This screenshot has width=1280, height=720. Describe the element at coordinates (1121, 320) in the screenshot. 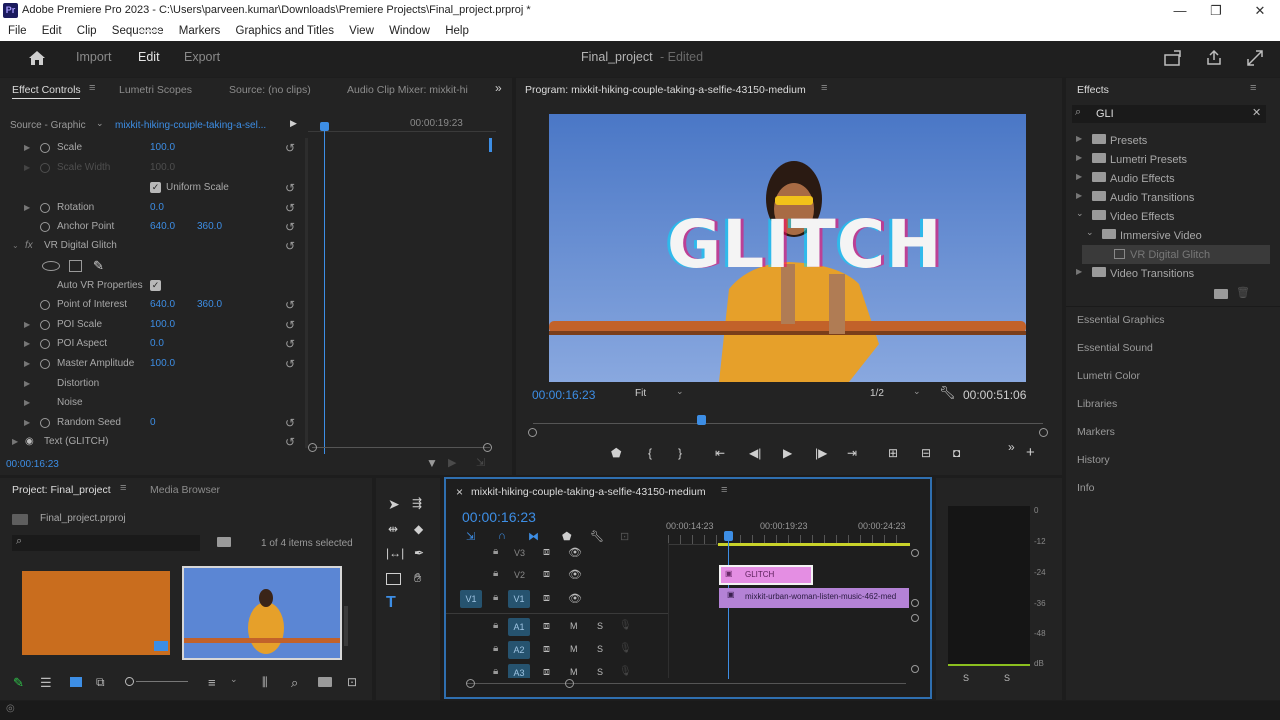

I see `panel-essential-graphics: Essential Graphics` at that location.